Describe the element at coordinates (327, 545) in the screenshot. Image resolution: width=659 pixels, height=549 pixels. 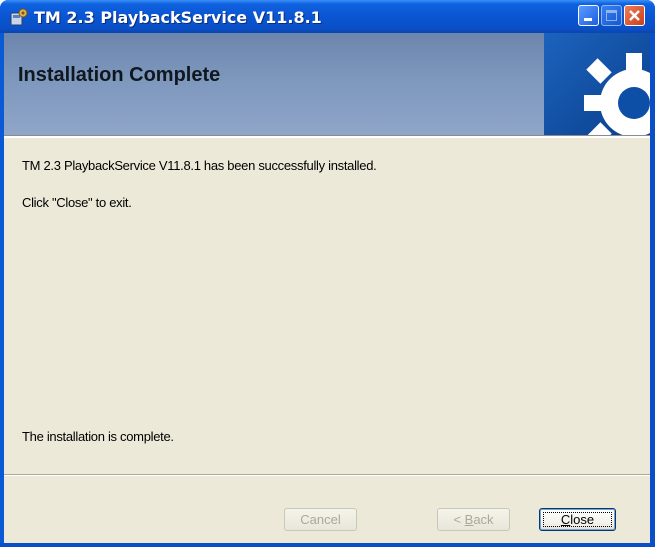
I see `window-frame-bottom` at that location.